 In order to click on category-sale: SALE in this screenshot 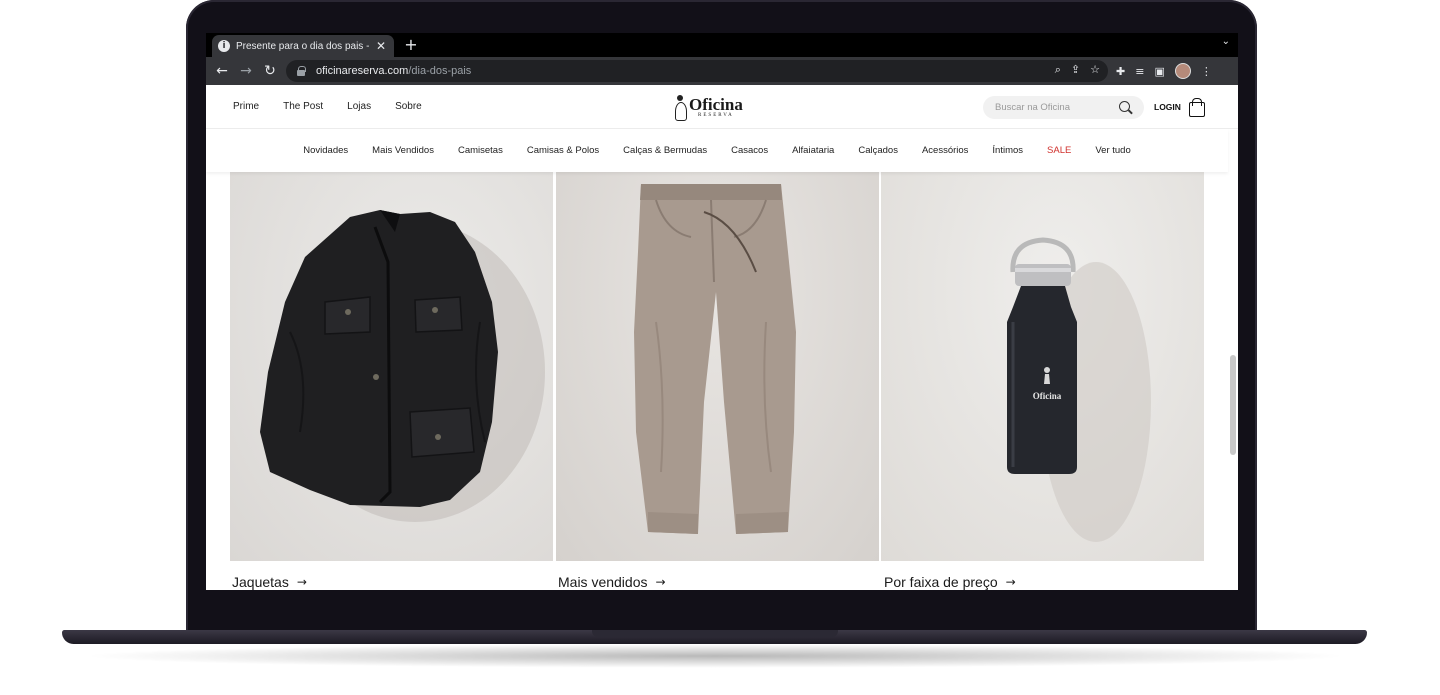, I will do `click(1059, 150)`.